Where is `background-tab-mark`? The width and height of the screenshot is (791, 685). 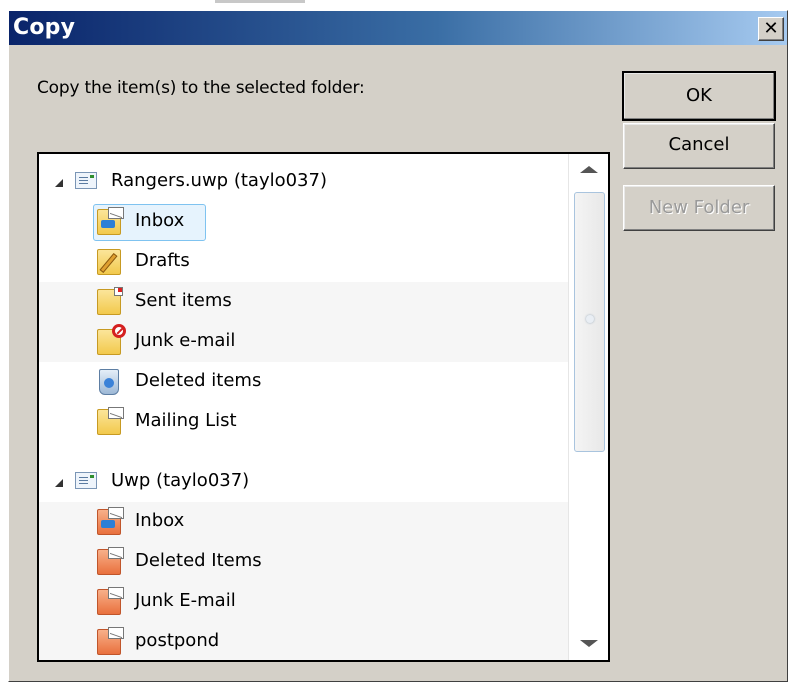 background-tab-mark is located at coordinates (260, 1).